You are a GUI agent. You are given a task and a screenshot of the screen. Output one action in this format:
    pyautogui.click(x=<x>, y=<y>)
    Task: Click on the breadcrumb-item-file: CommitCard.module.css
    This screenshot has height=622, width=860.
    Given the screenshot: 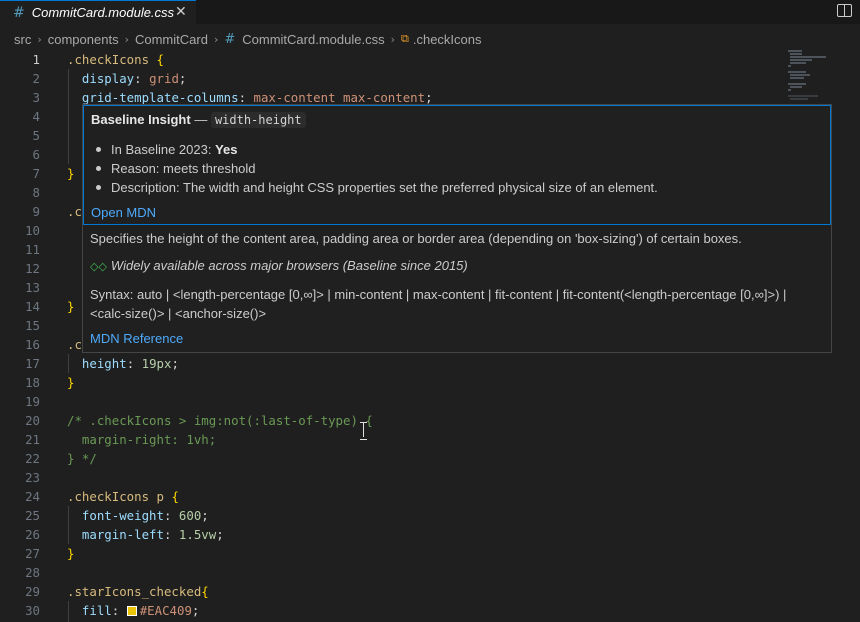 What is the action you would take?
    pyautogui.click(x=313, y=39)
    